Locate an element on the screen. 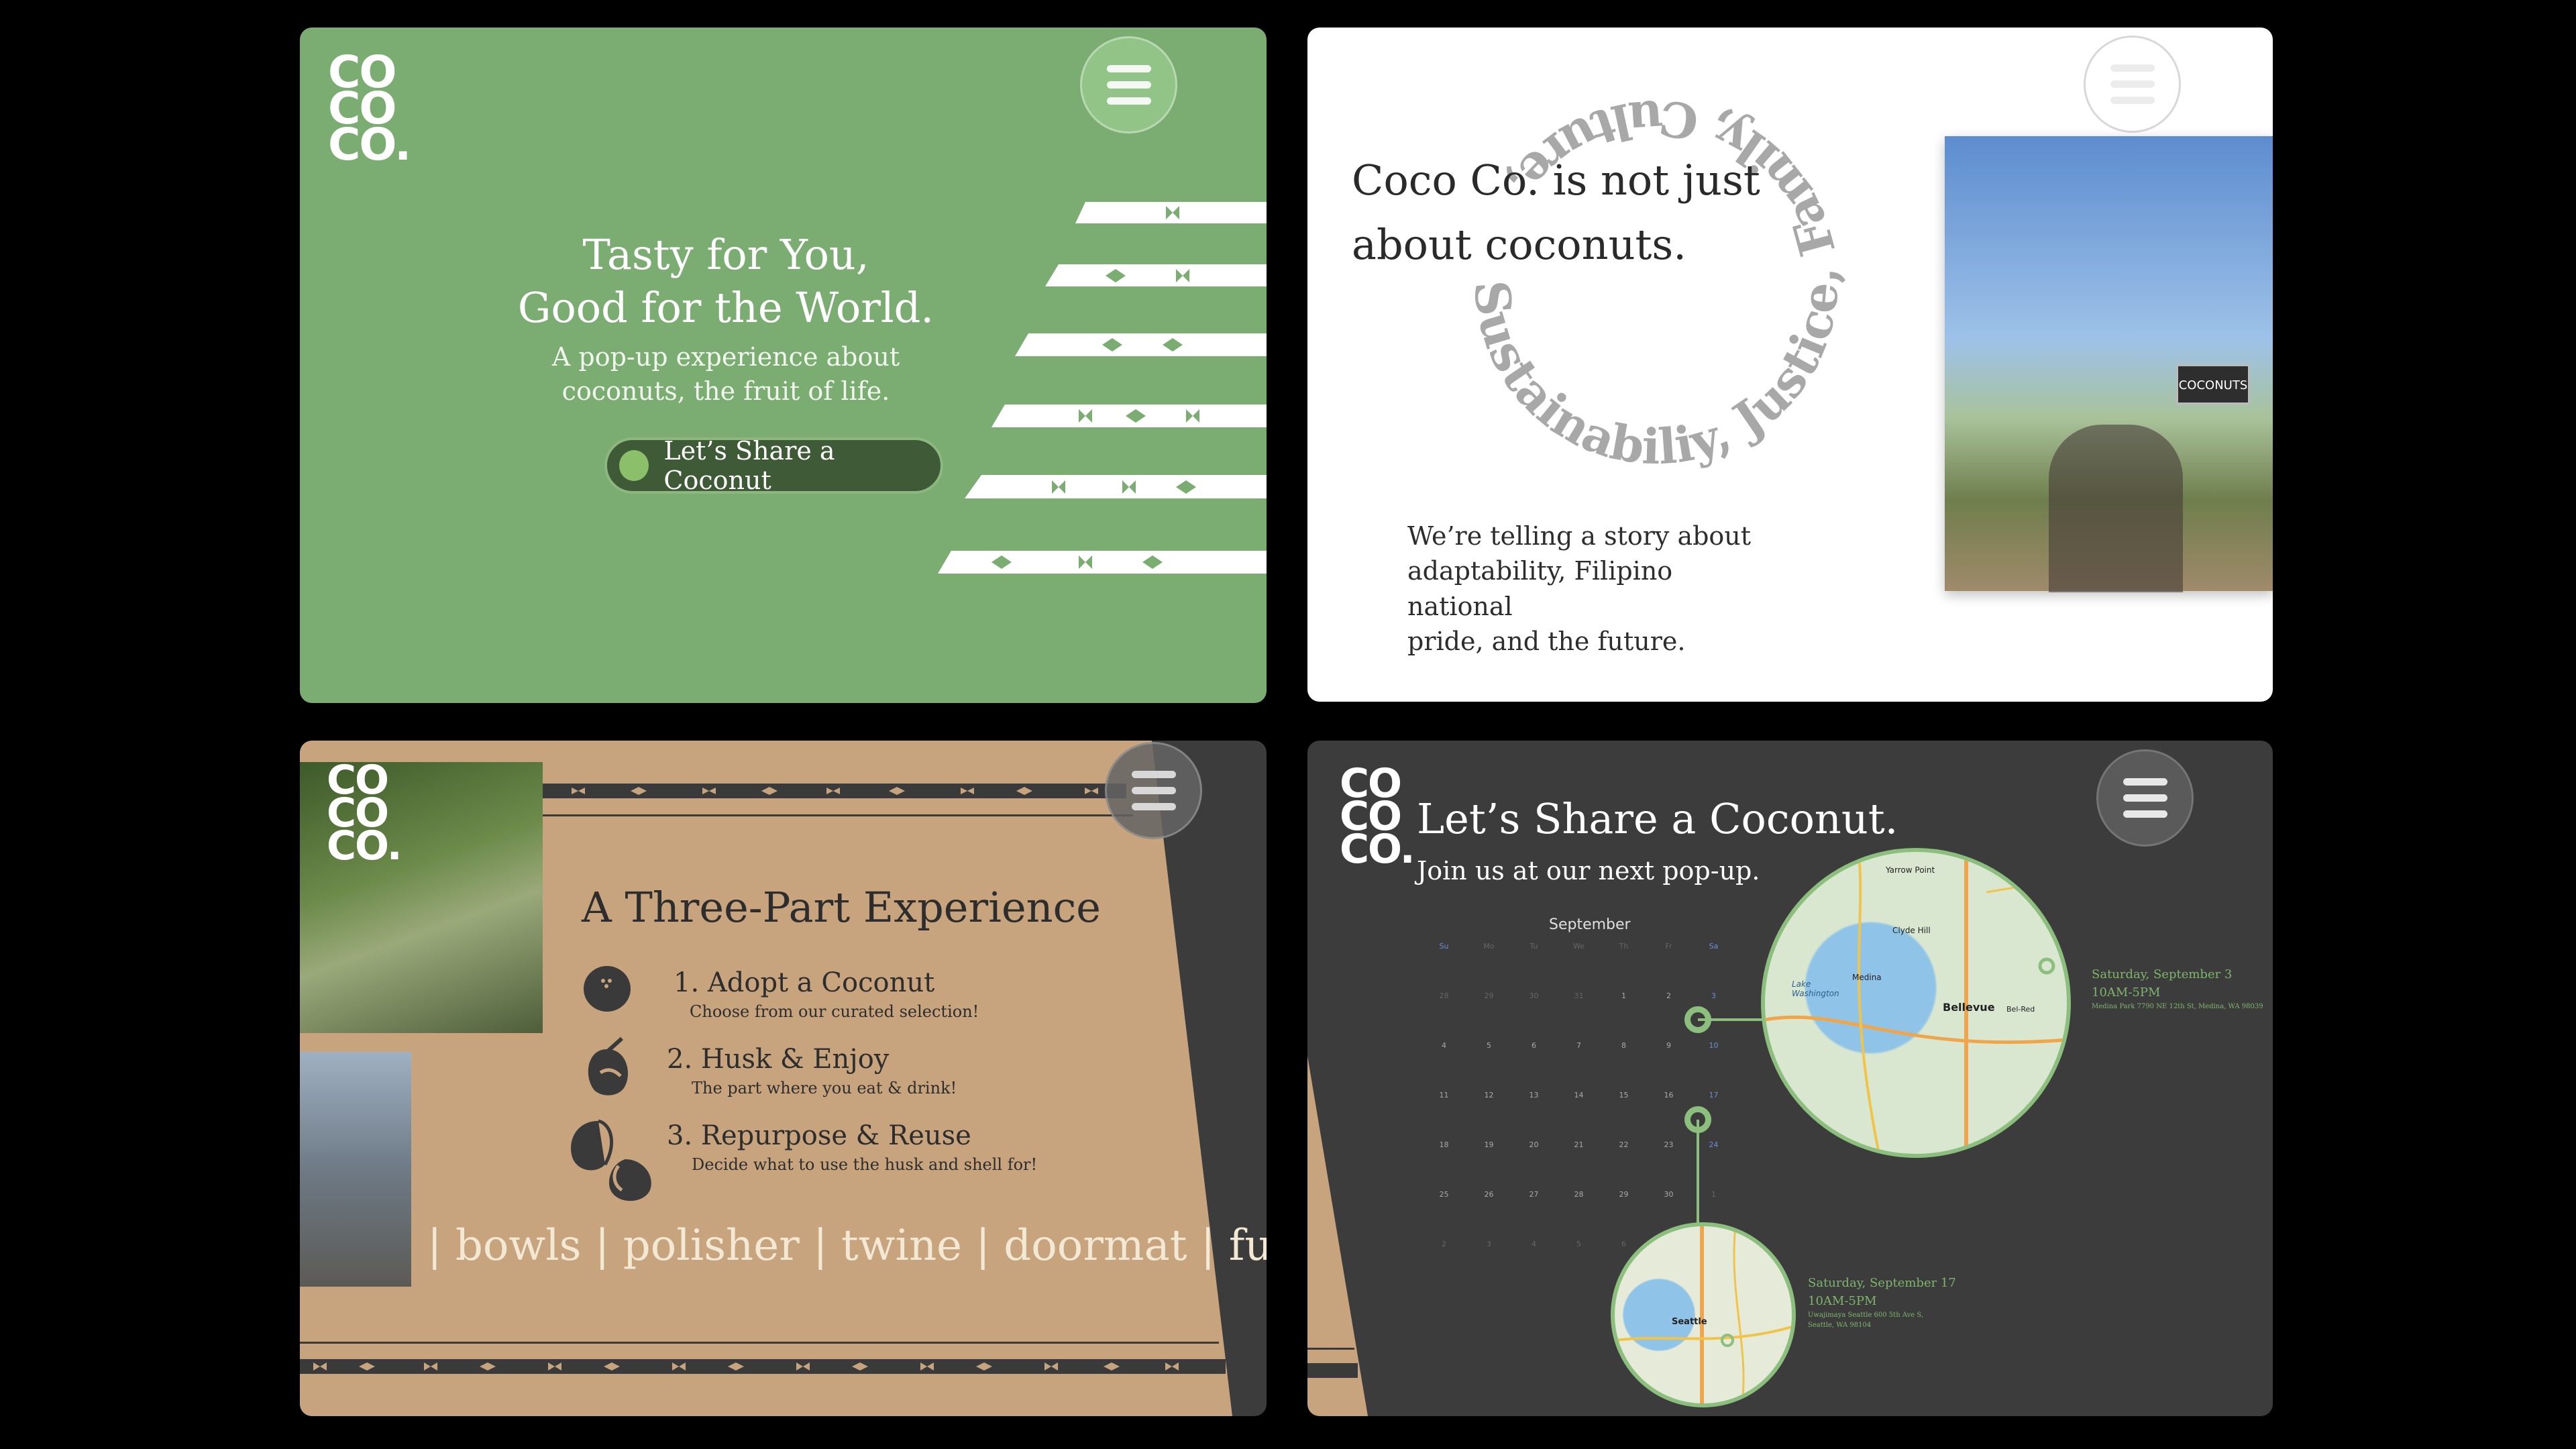  values-ring-textpath: Sustainabiliy, Justice, Family, Culture, is located at coordinates (1656, 282).